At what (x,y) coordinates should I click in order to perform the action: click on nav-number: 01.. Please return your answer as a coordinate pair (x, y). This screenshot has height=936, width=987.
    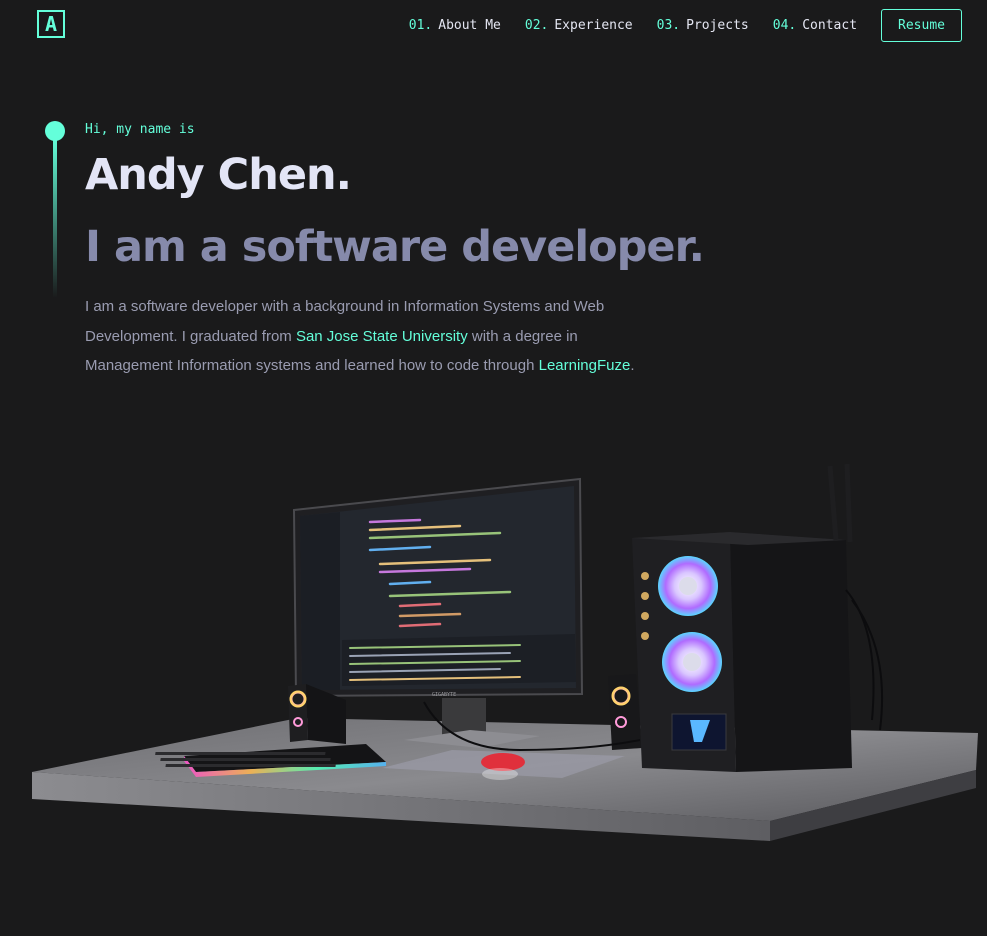
    Looking at the image, I should click on (420, 25).